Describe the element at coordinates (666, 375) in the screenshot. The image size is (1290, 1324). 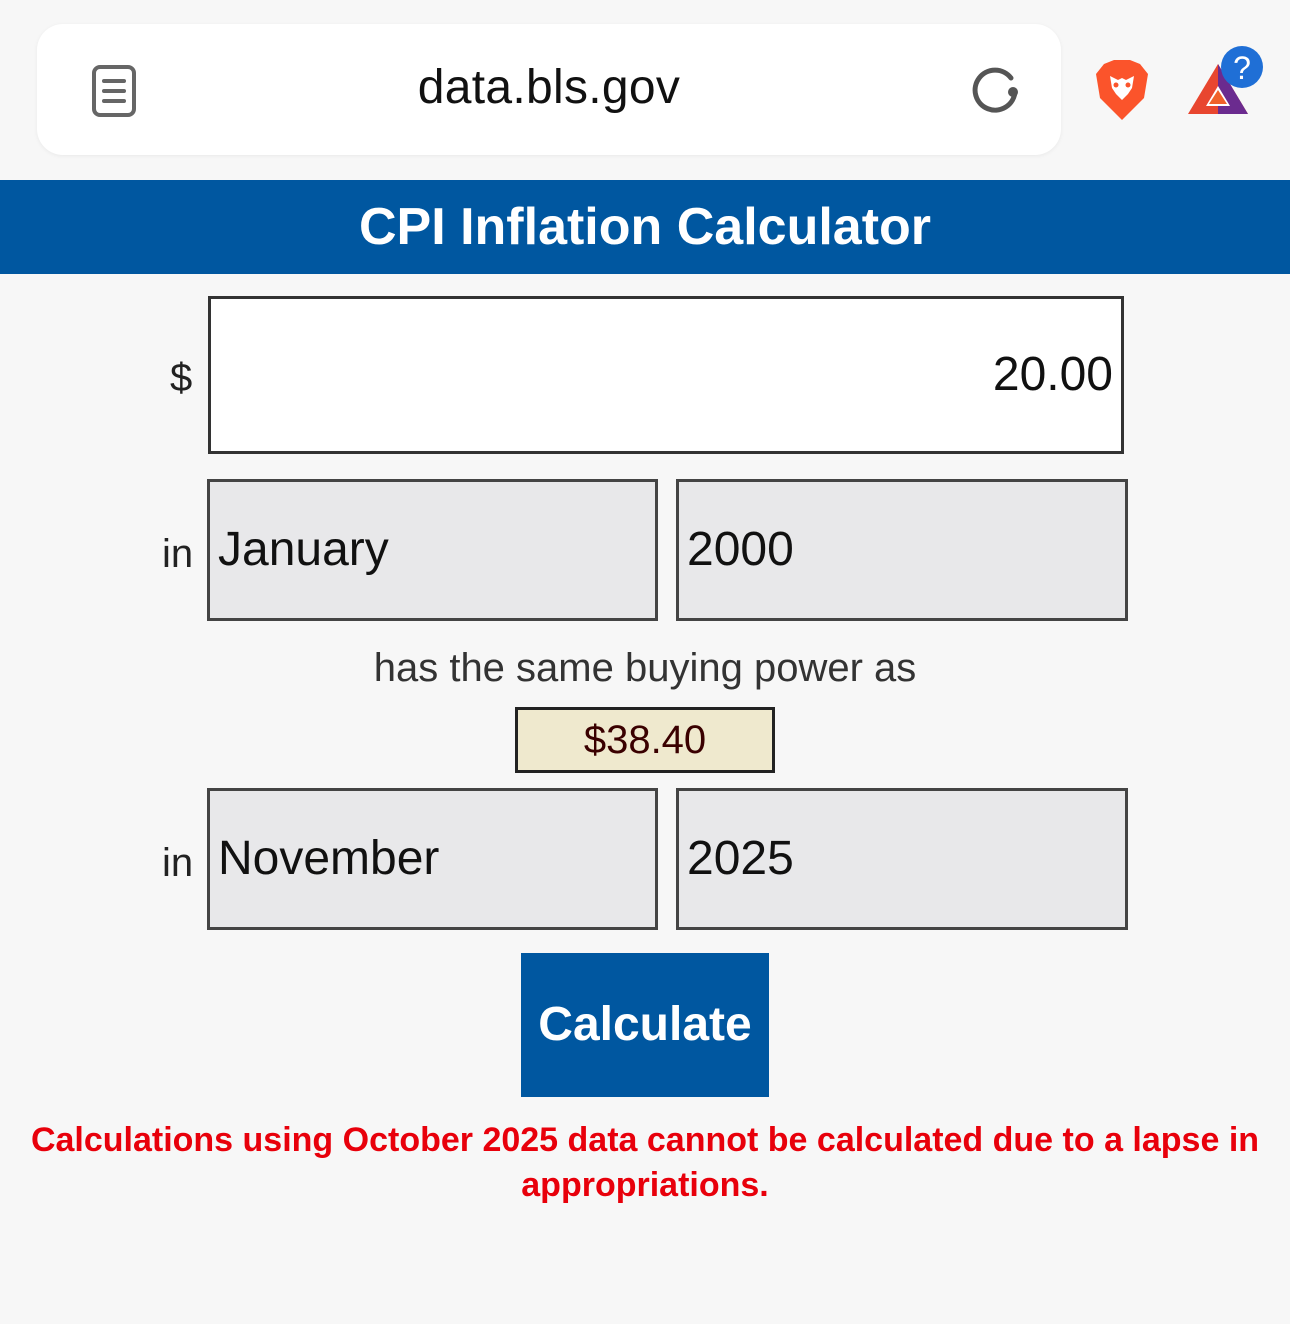
I see `amount-input: 20.00` at that location.